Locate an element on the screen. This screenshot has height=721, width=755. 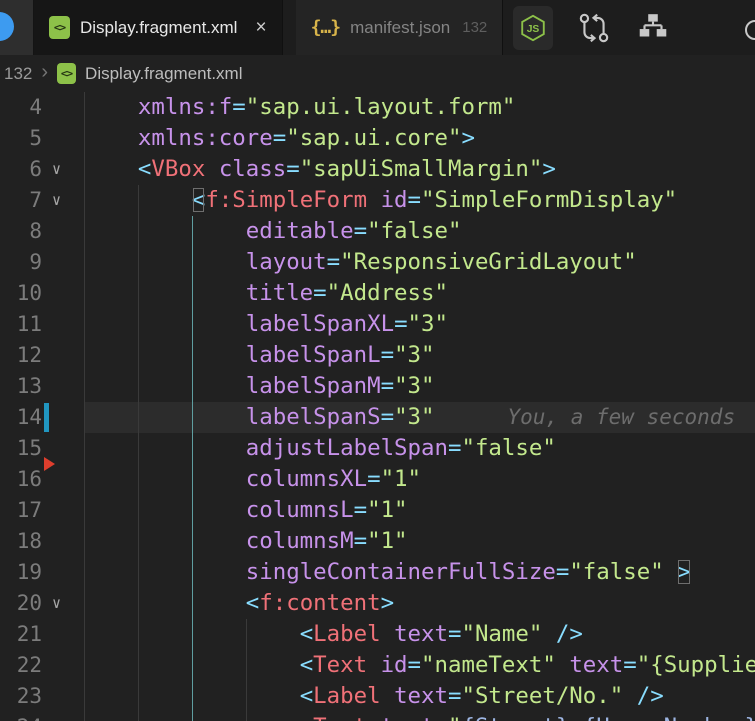
breadcrumb-root: 132 is located at coordinates (18, 74).